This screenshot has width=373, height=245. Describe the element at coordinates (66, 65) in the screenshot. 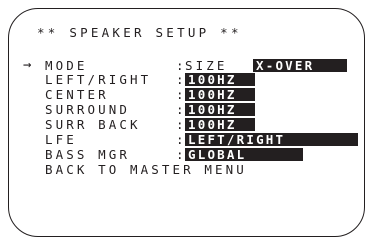

I see `menu-row-label: MODE` at that location.